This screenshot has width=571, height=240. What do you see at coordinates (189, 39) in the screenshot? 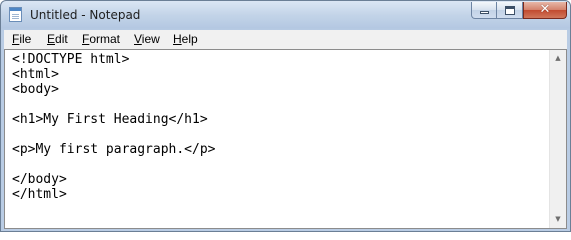
I see `menu-help-label: elp` at bounding box center [189, 39].